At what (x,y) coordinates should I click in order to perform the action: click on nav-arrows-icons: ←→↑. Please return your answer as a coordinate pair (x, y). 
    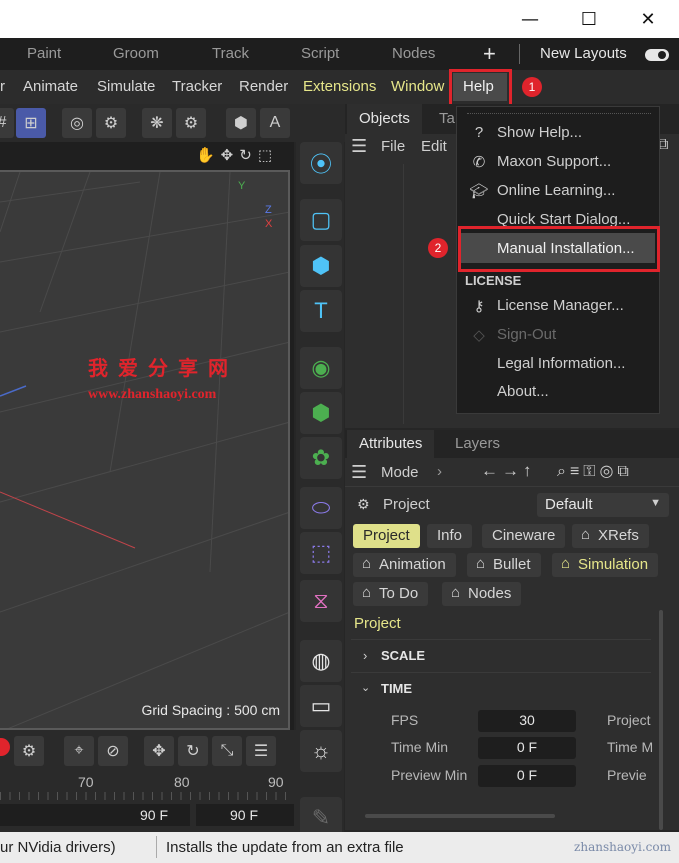
    Looking at the image, I should click on (508, 471).